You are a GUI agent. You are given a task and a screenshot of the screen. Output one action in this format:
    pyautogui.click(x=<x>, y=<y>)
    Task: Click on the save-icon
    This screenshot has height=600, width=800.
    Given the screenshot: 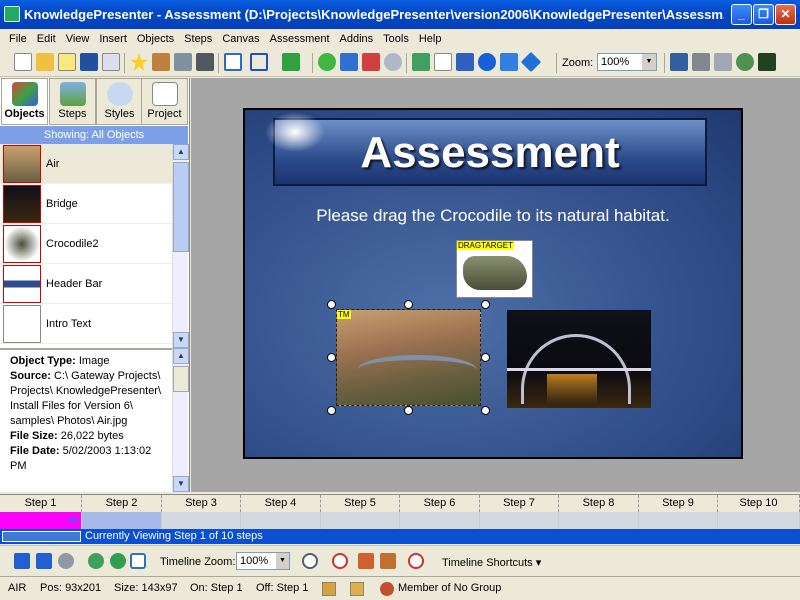 What is the action you would take?
    pyautogui.click(x=89, y=62)
    